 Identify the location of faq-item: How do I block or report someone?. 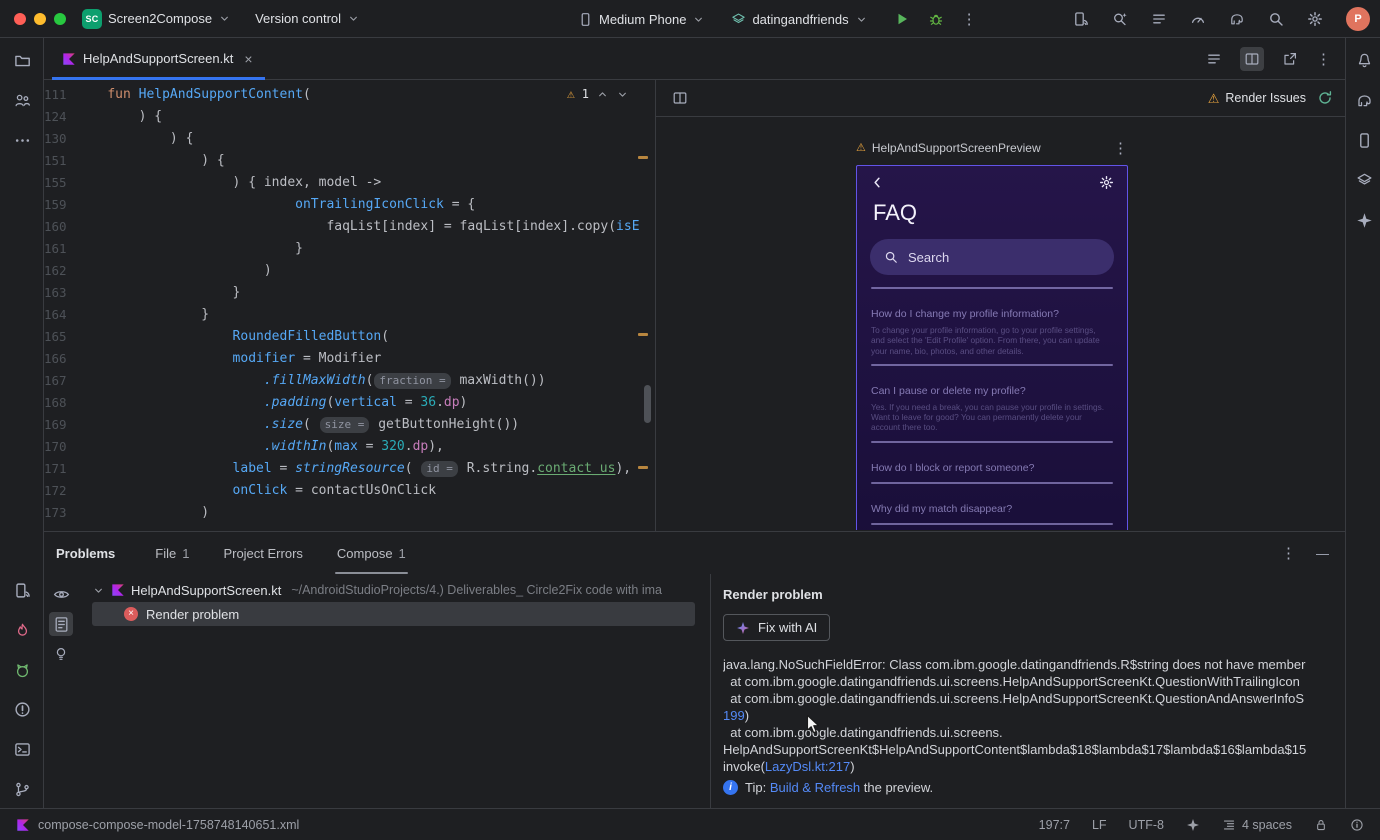
(992, 463).